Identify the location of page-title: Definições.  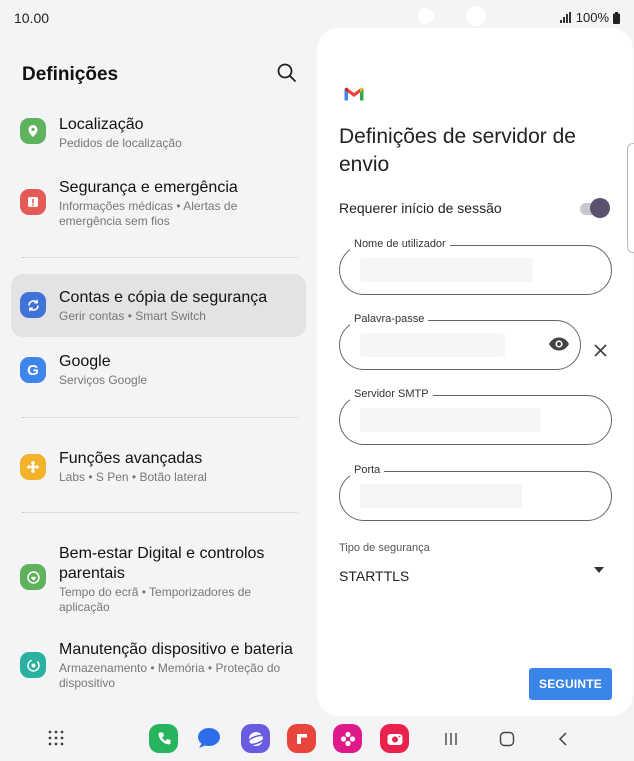
(70, 74).